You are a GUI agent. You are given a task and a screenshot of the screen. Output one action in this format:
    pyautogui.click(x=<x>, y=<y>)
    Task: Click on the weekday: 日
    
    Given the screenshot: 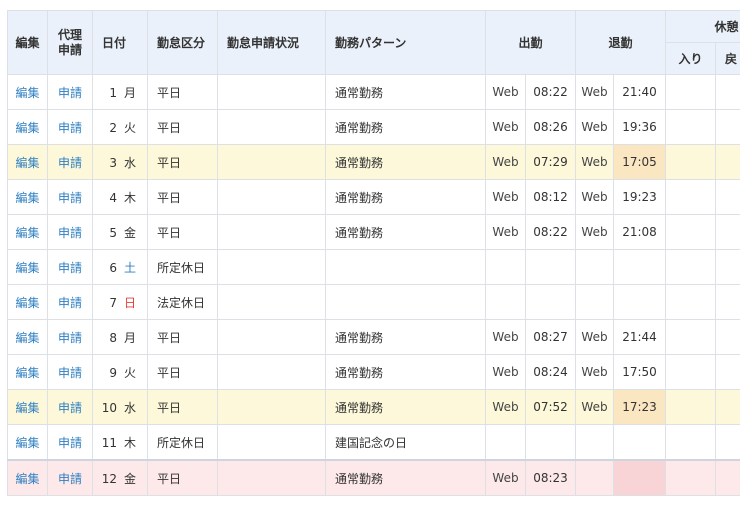 What is the action you would take?
    pyautogui.click(x=129, y=302)
    